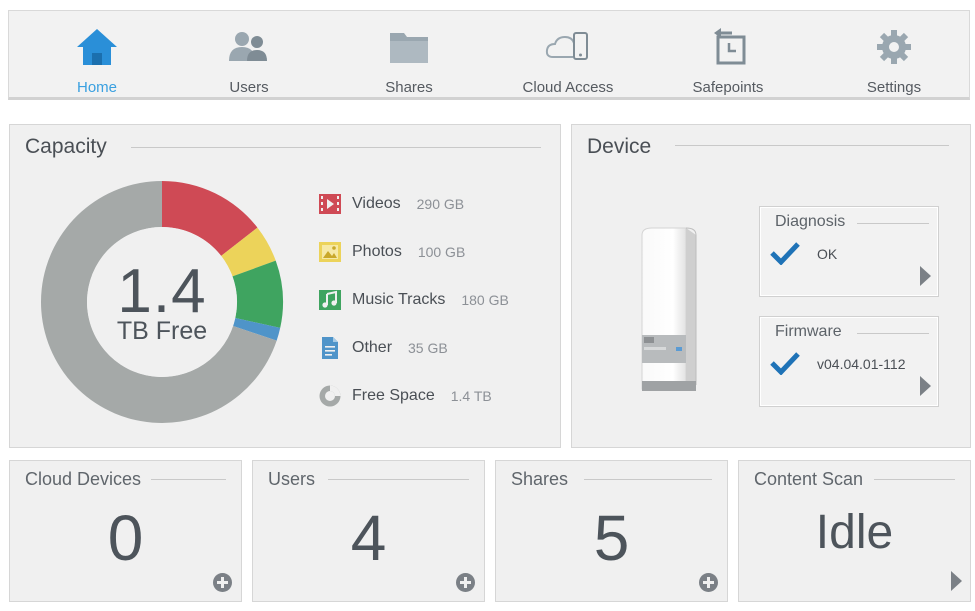  What do you see at coordinates (894, 47) in the screenshot?
I see `gear-icon` at bounding box center [894, 47].